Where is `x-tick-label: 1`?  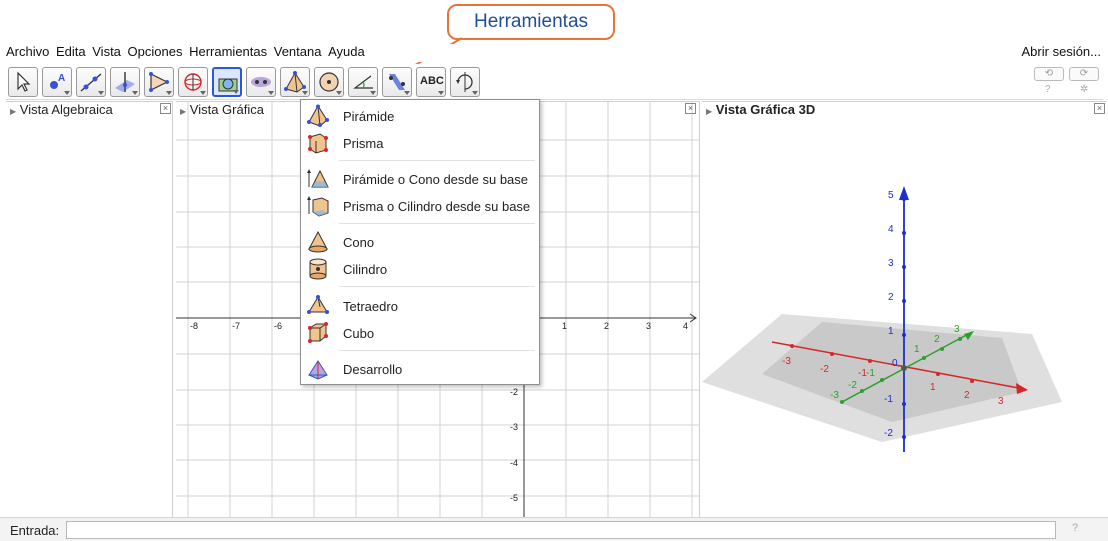 x-tick-label: 1 is located at coordinates (565, 326).